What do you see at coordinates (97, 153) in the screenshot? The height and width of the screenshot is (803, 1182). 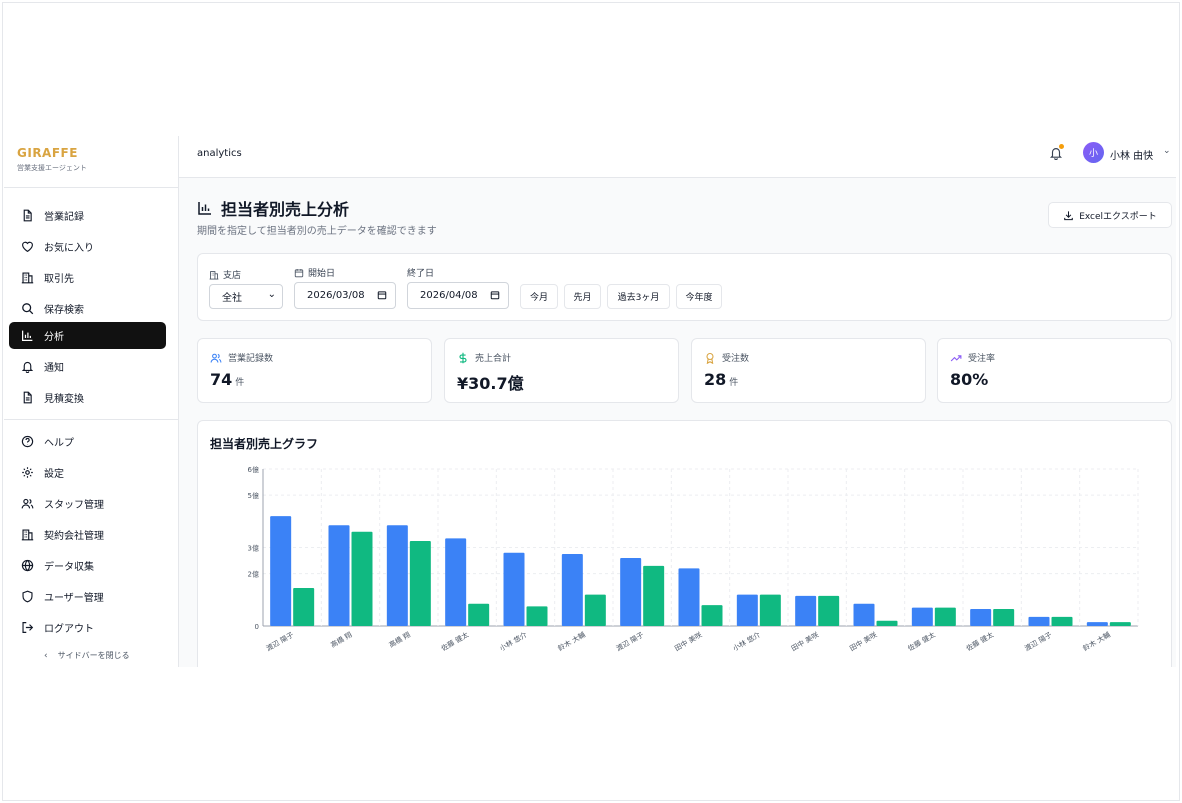 I see `brand-logo: GIRAFFE` at bounding box center [97, 153].